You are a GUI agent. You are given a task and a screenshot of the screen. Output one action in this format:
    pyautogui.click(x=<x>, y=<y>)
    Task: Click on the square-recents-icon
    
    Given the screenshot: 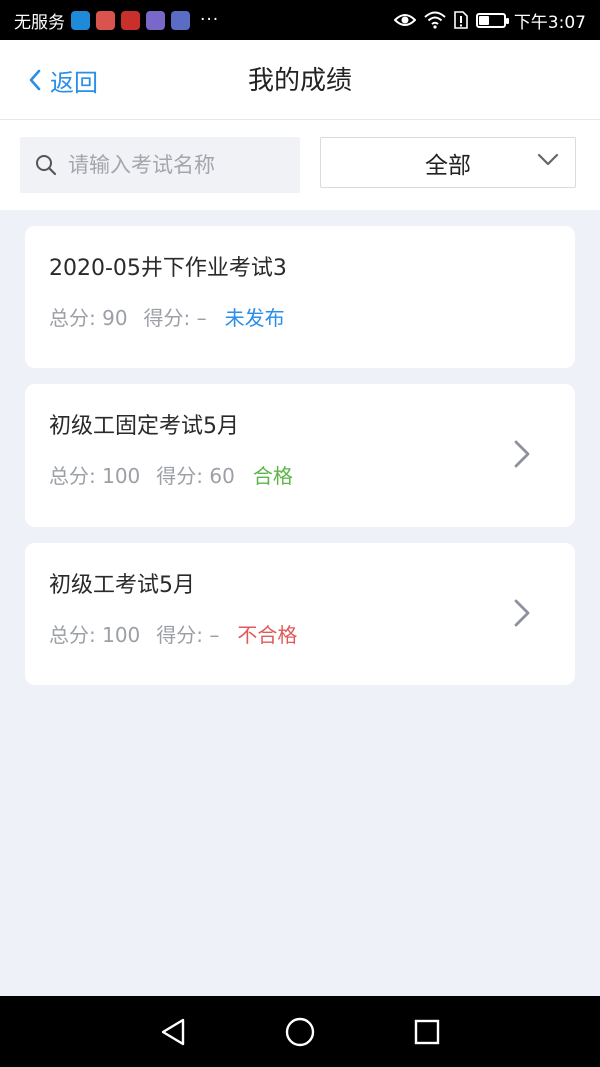 What is the action you would take?
    pyautogui.click(x=426, y=1031)
    